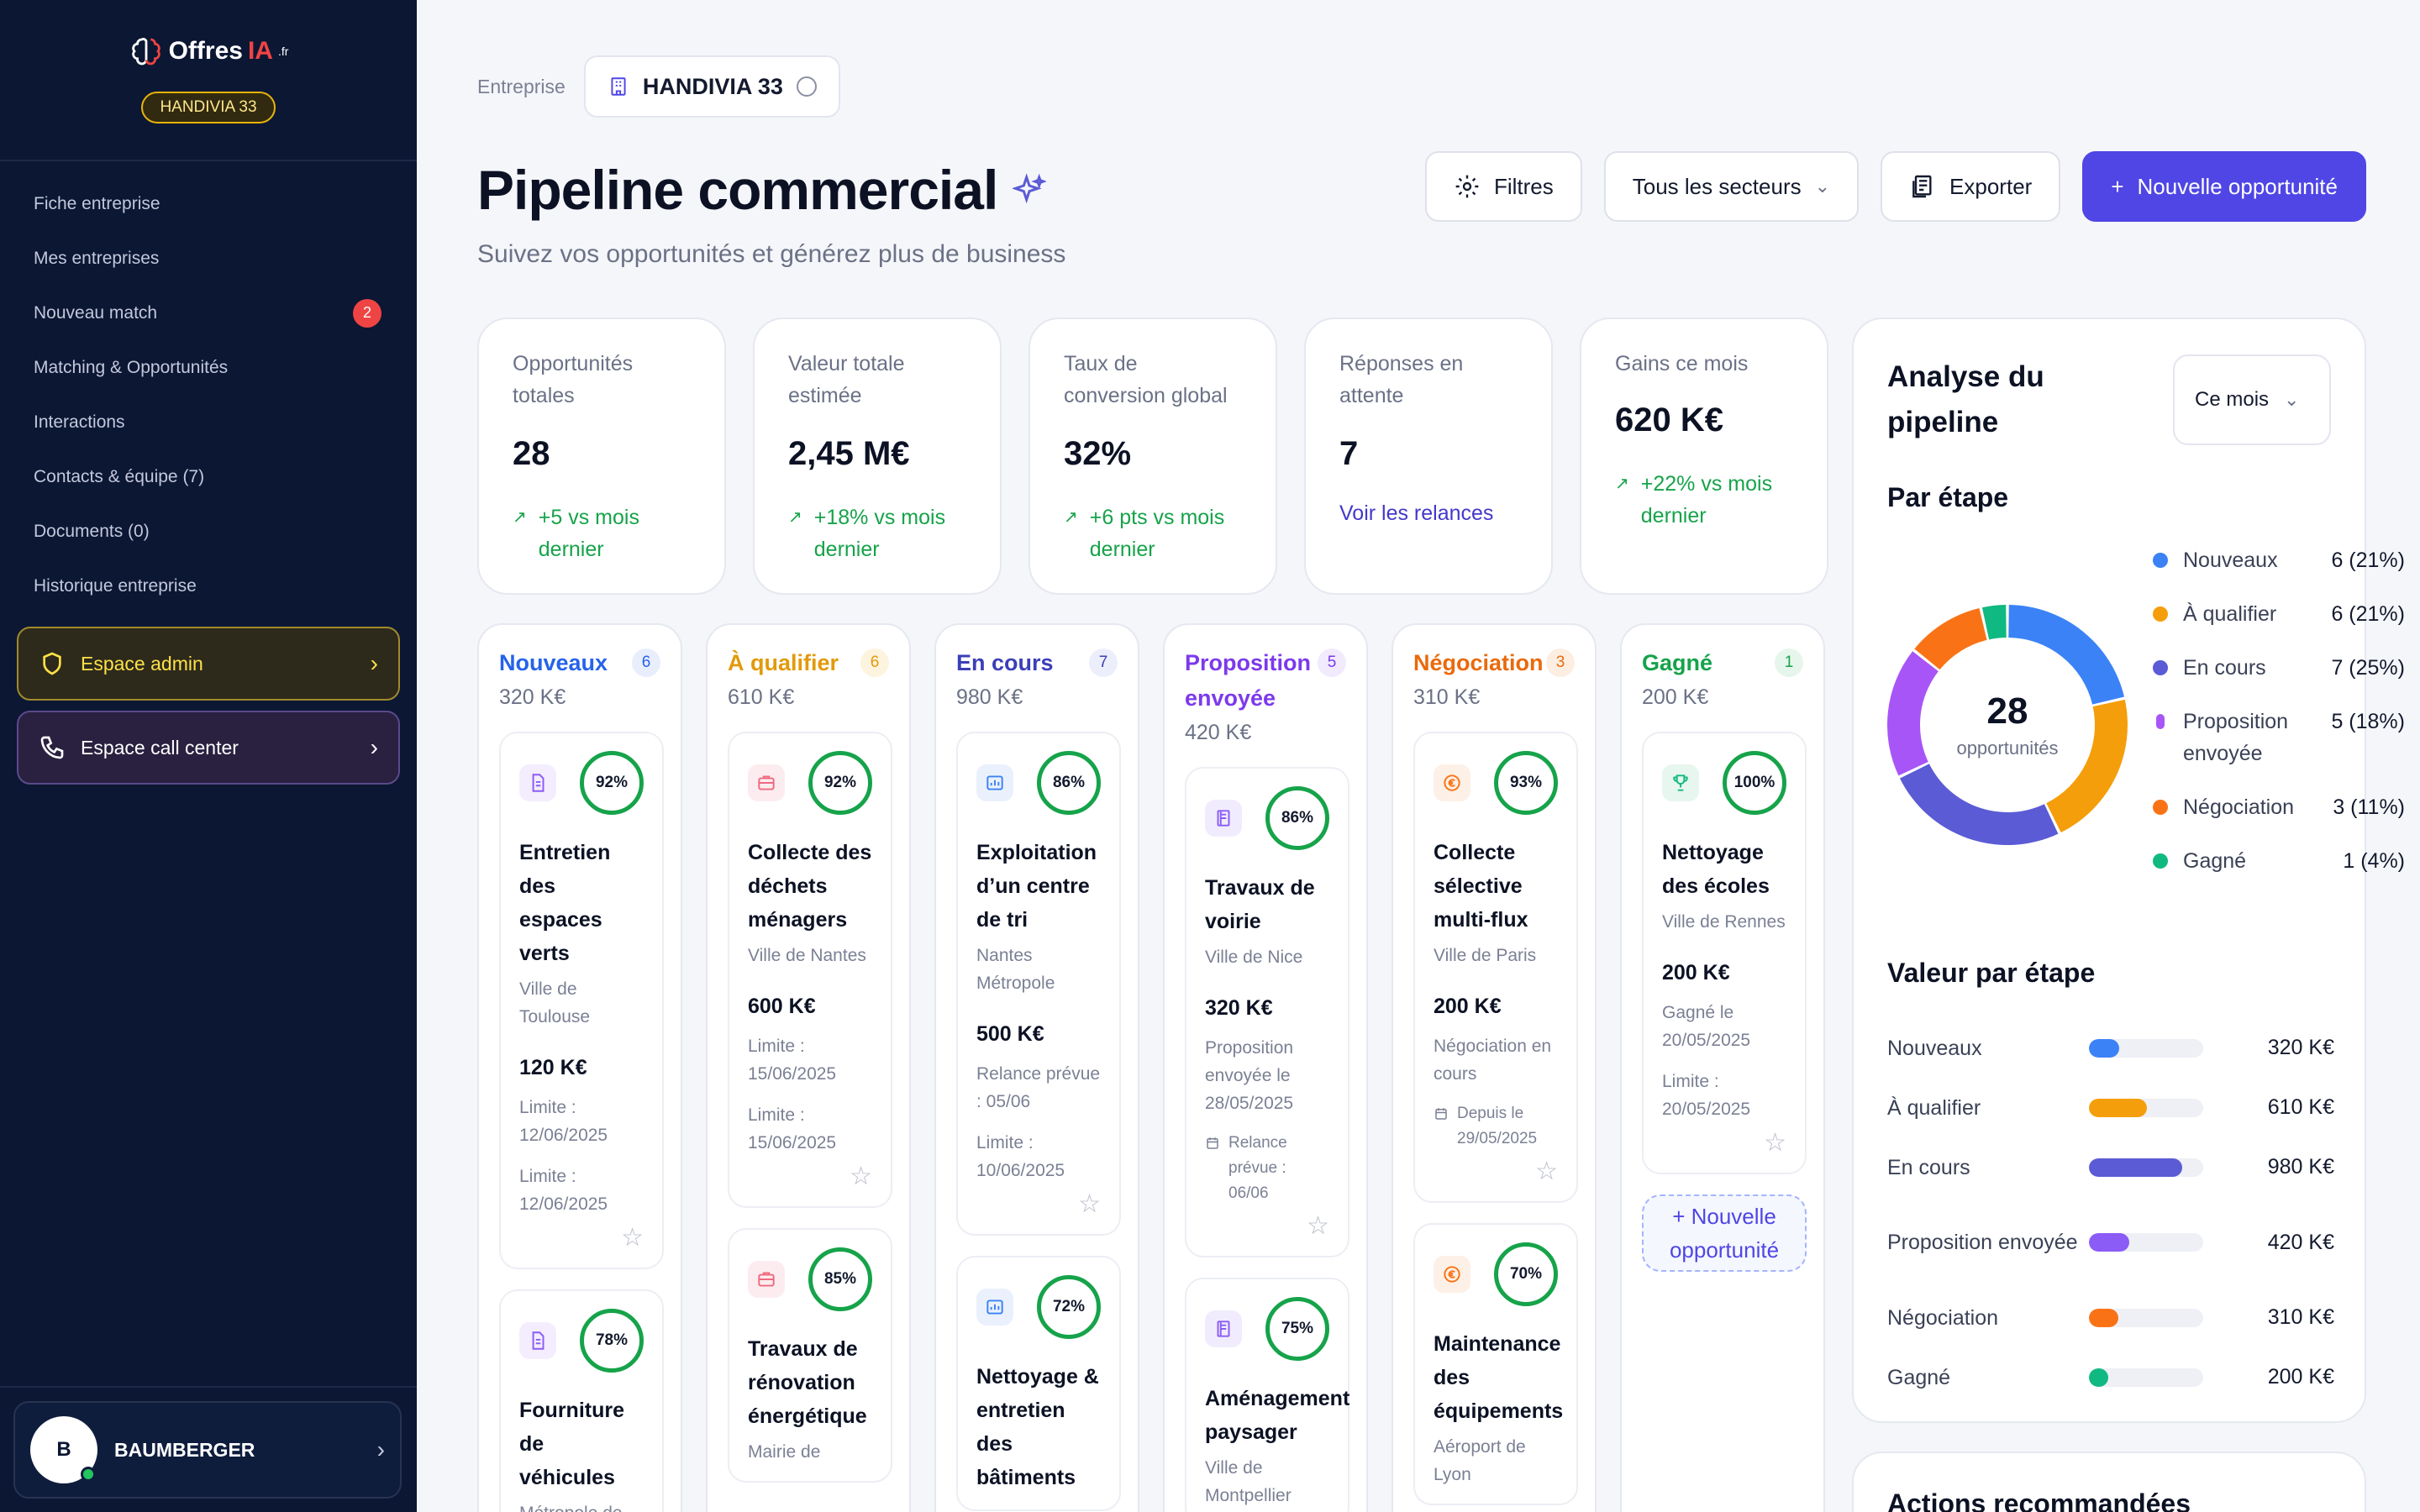 The height and width of the screenshot is (1512, 2420). I want to click on card-header: 72%, so click(1038, 1307).